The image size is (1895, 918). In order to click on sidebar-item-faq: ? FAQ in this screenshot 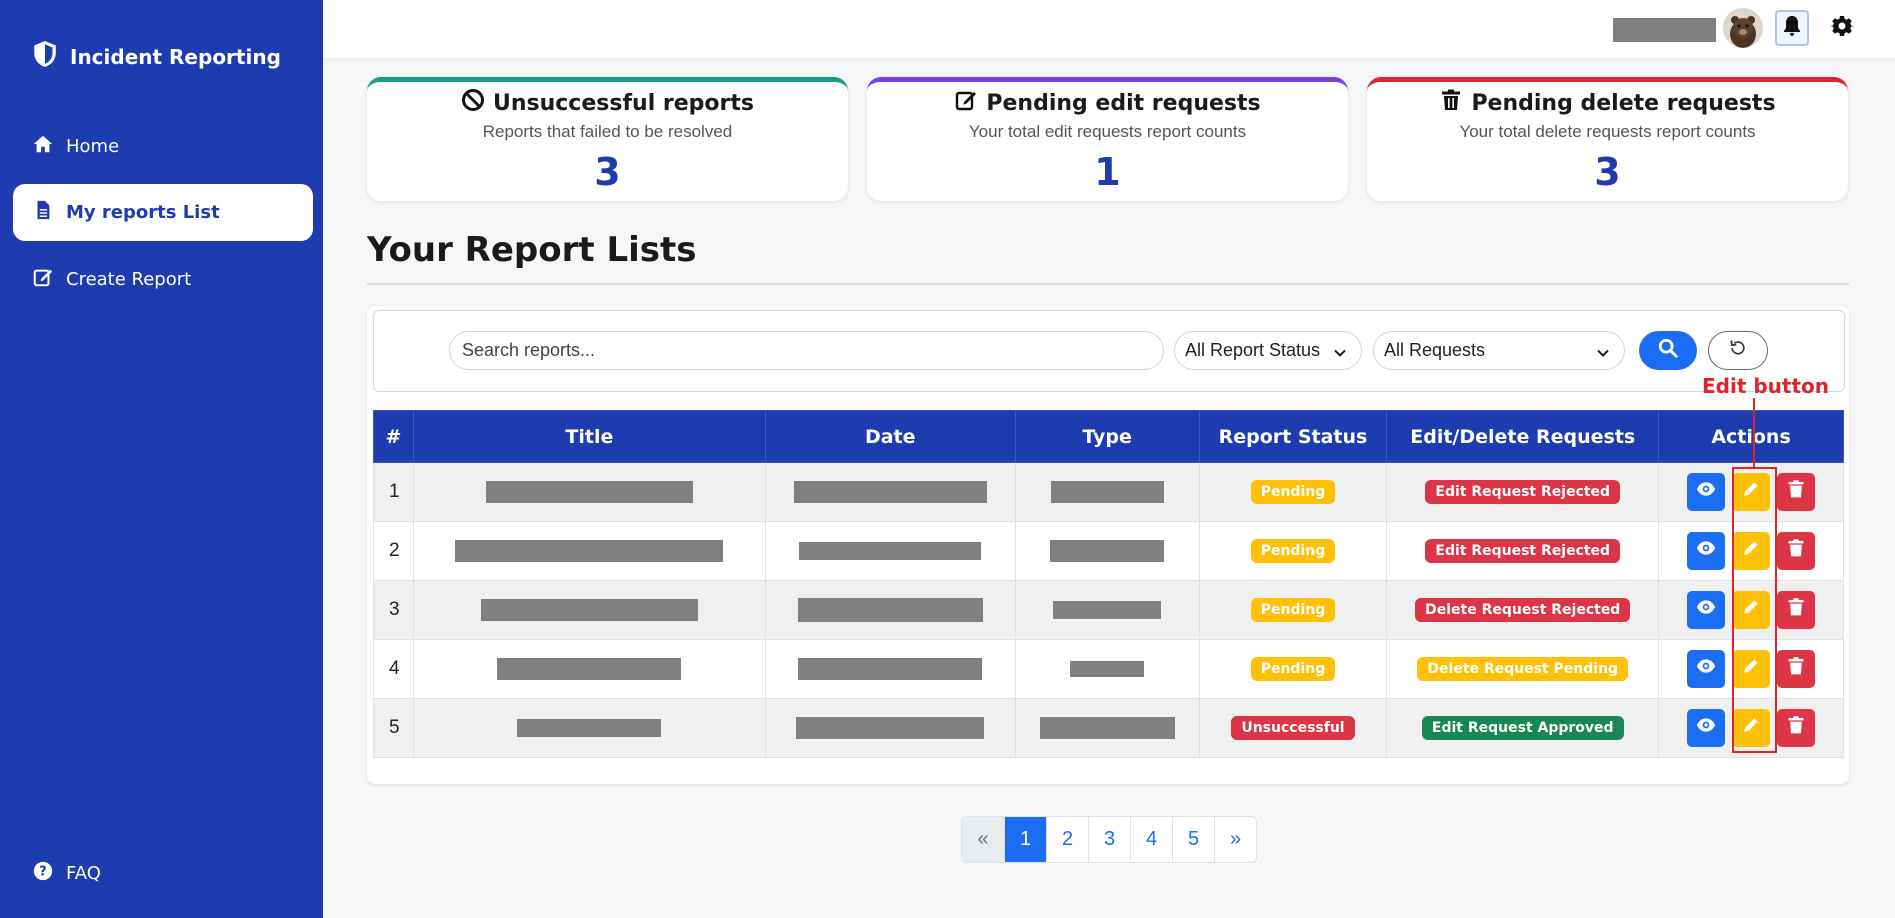, I will do `click(163, 873)`.